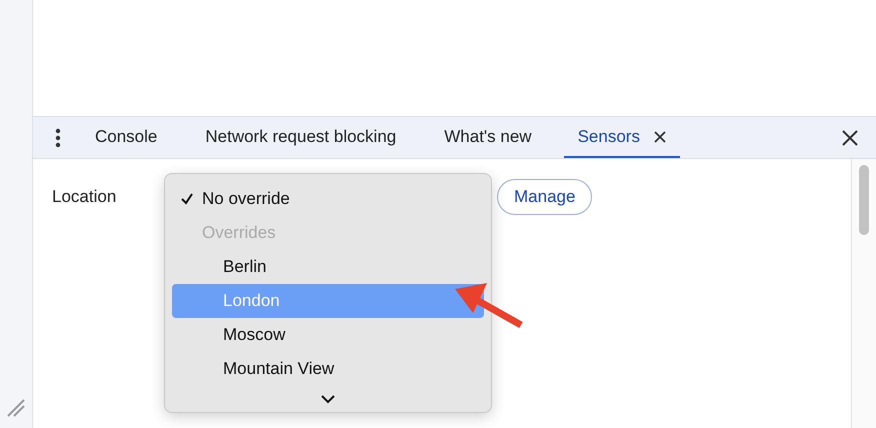 This screenshot has height=428, width=876. I want to click on checkmark-icon, so click(187, 199).